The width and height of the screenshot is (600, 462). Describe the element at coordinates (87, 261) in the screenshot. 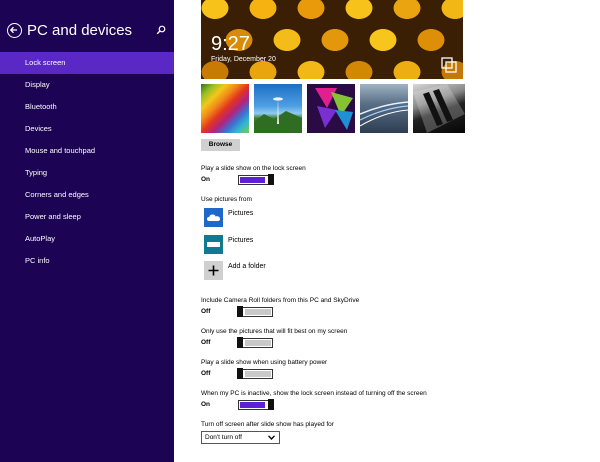

I see `sidebar-item-pc-info: PC info` at that location.